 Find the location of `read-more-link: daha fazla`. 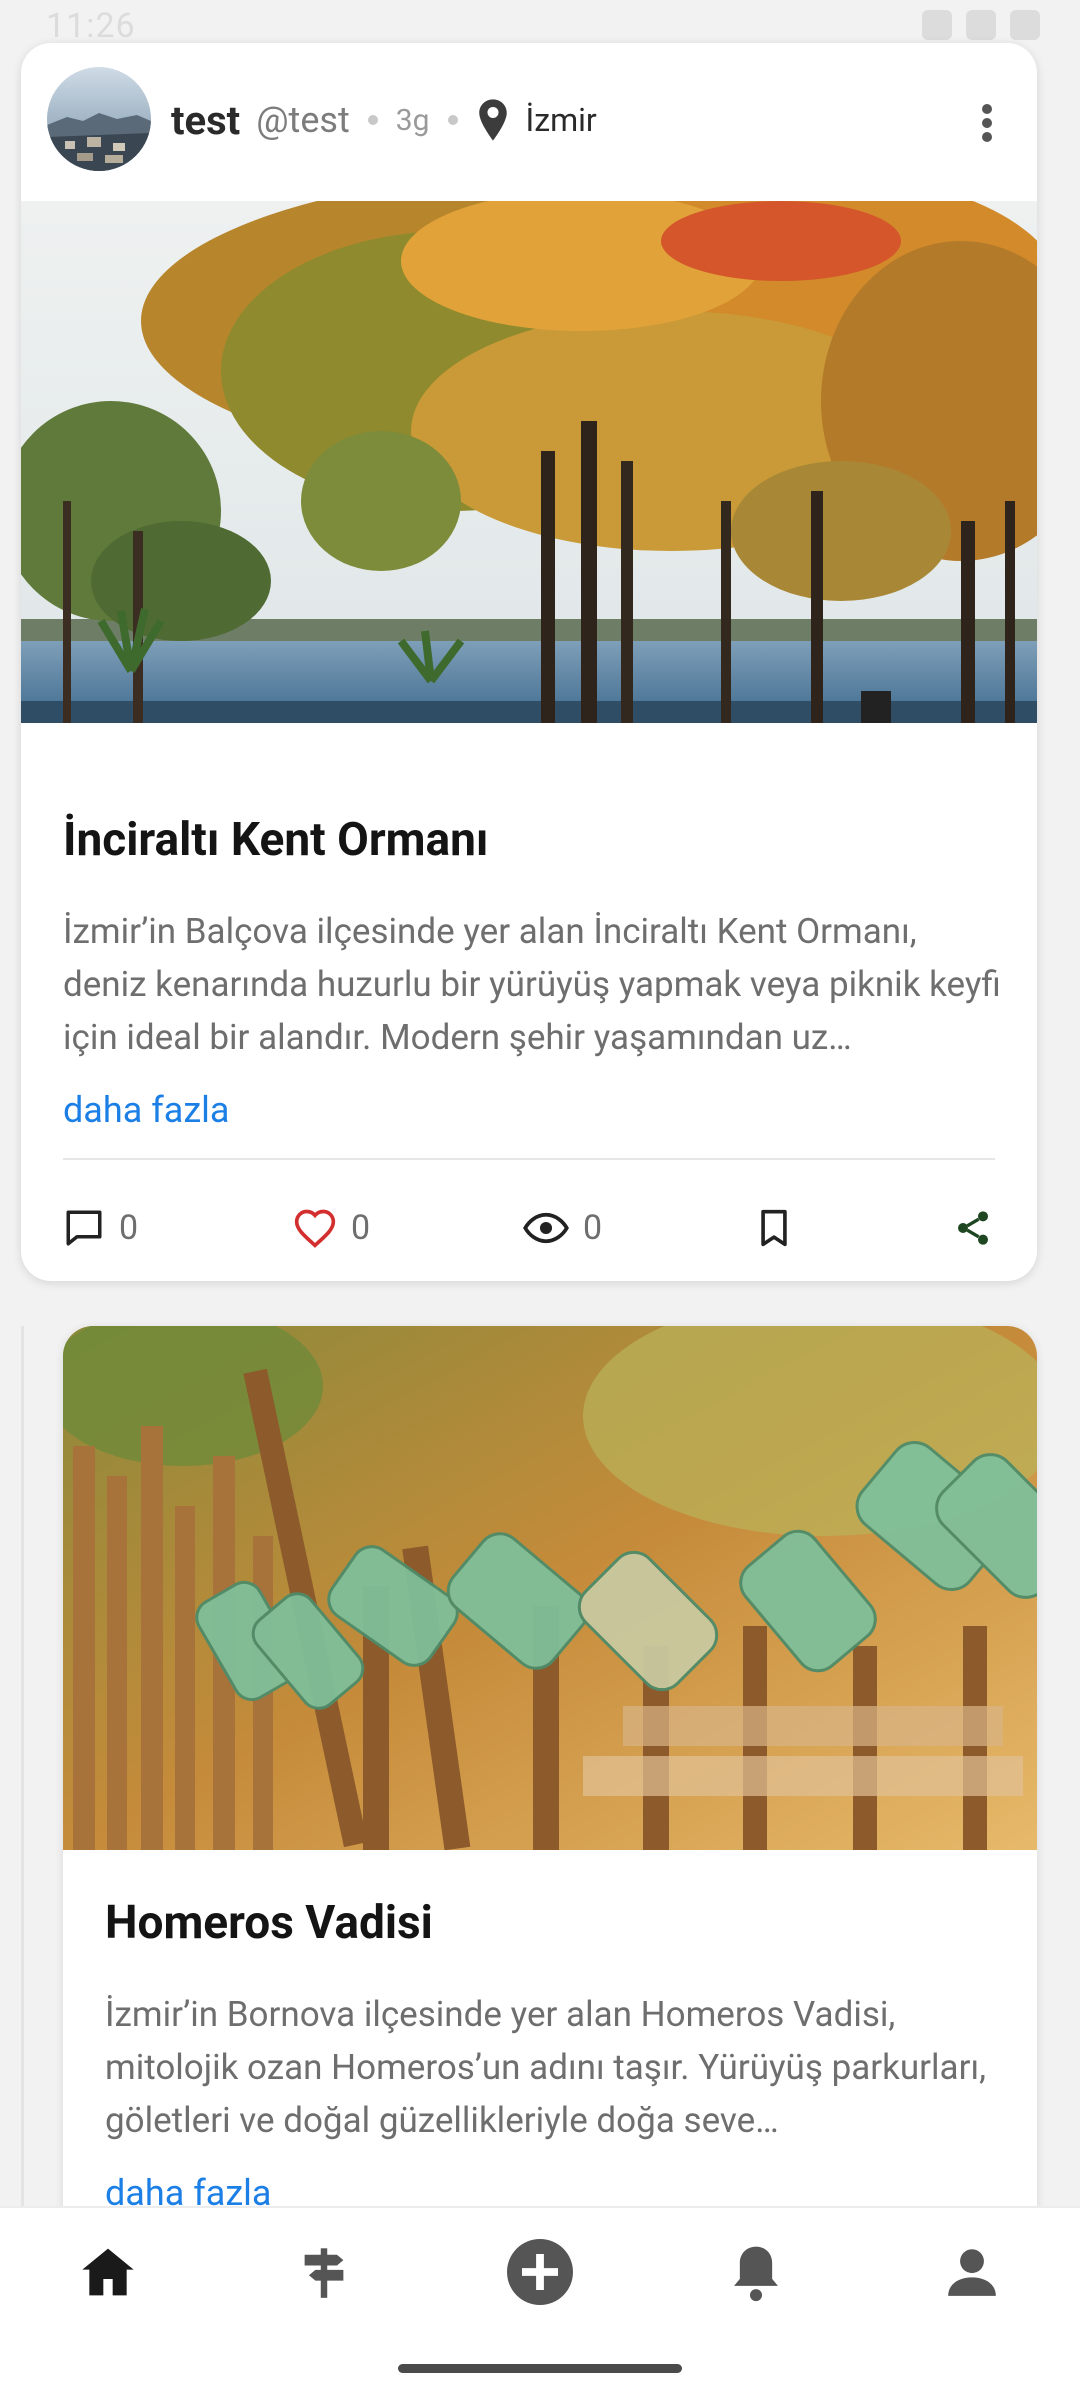

read-more-link: daha fazla is located at coordinates (146, 1110).